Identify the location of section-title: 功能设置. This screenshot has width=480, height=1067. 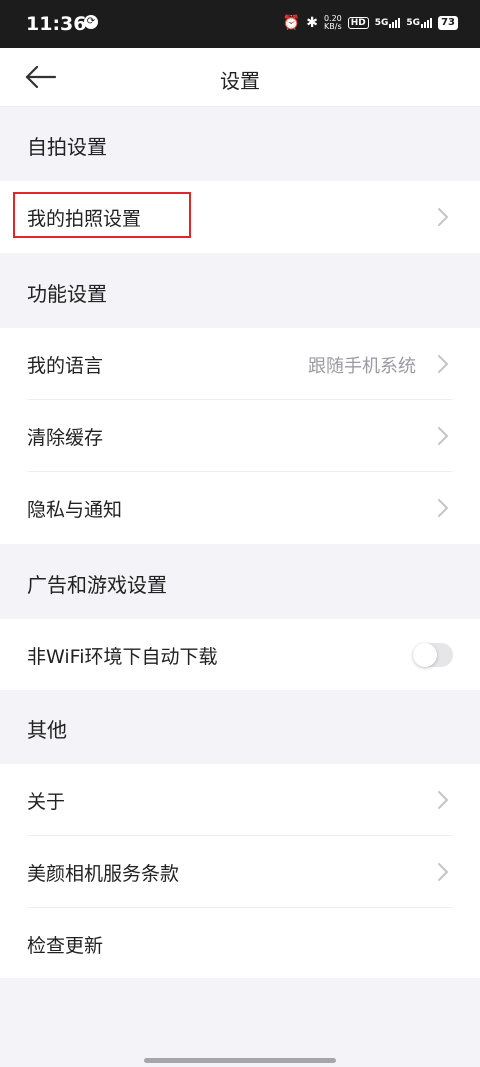
(67, 294).